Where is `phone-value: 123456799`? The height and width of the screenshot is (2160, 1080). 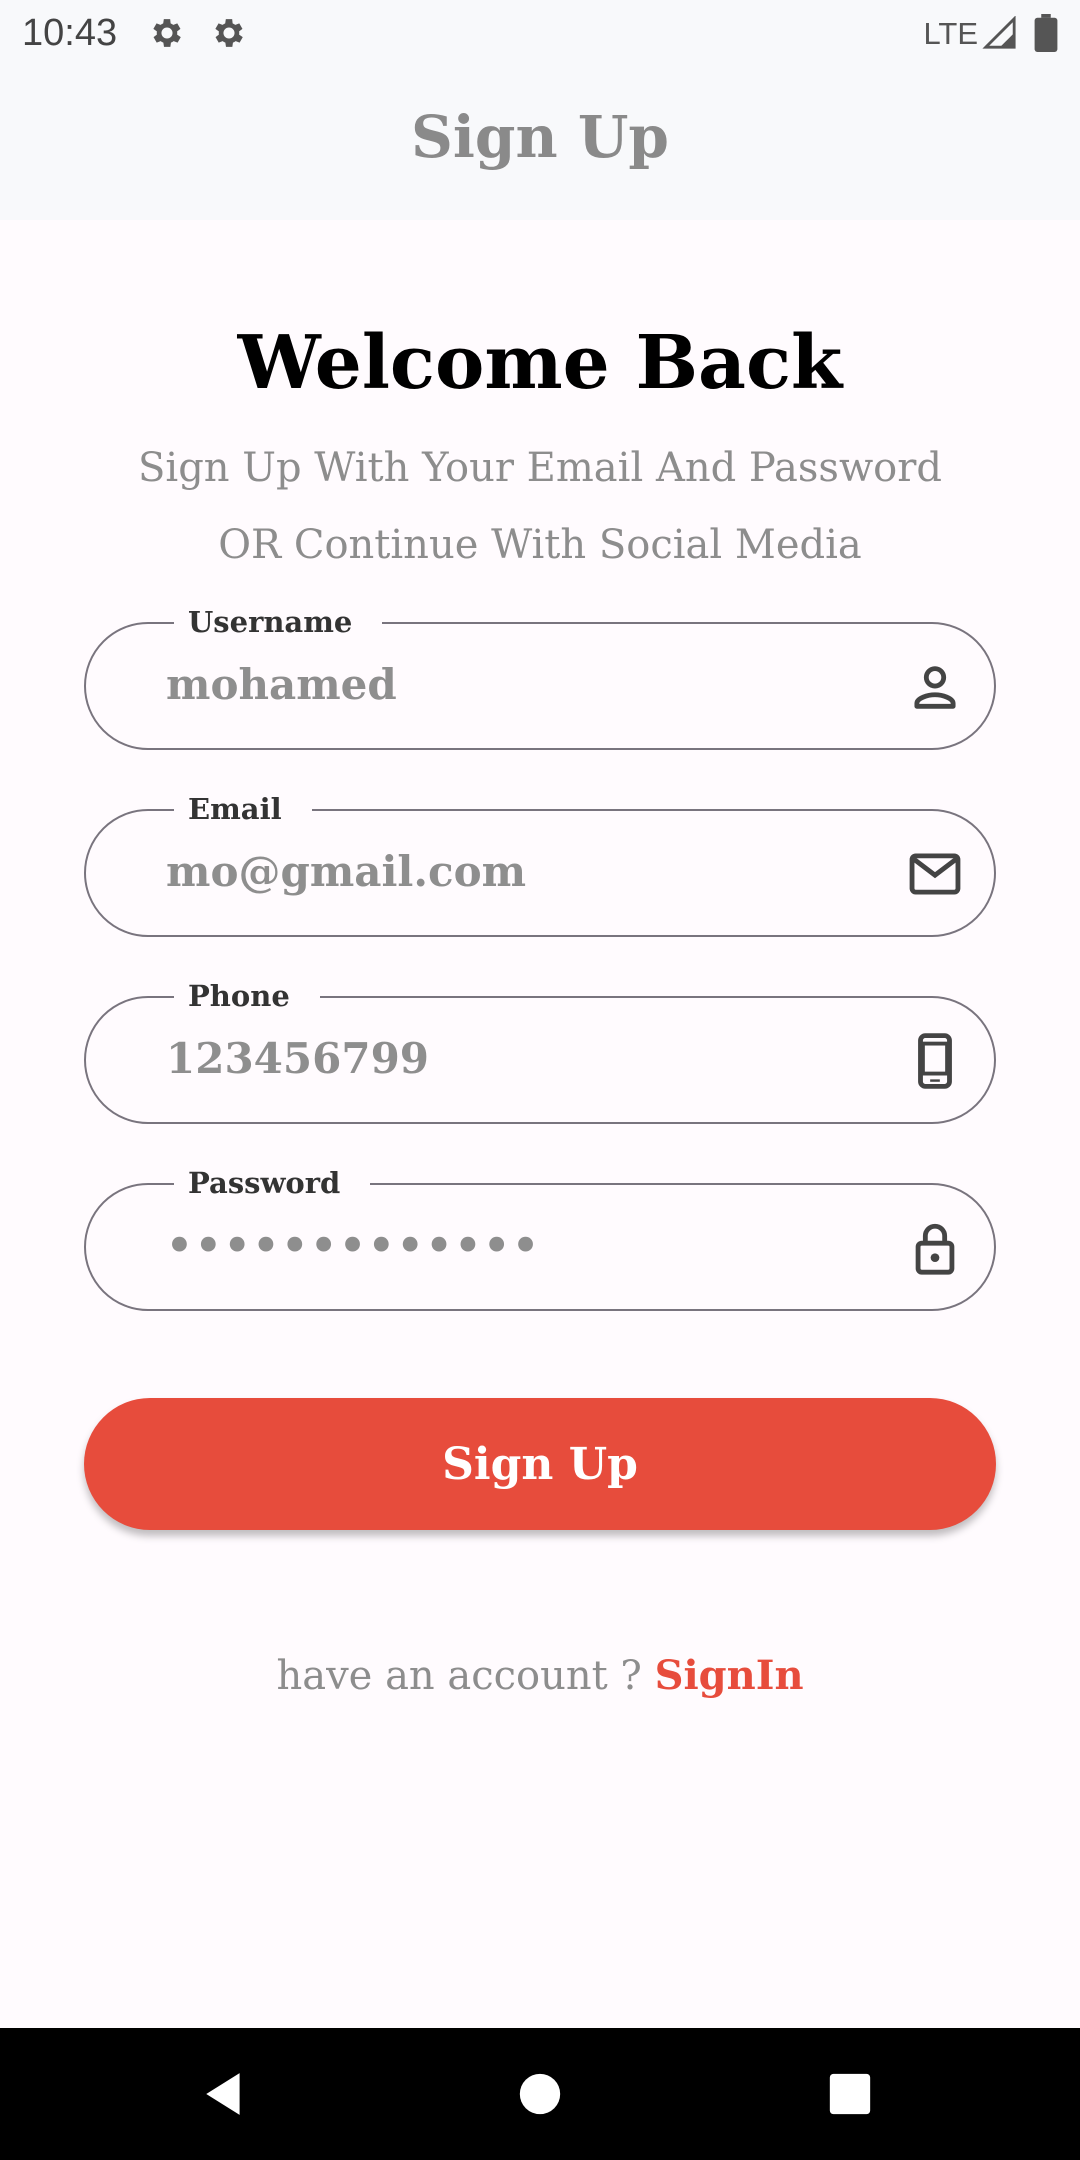 phone-value: 123456799 is located at coordinates (297, 1058).